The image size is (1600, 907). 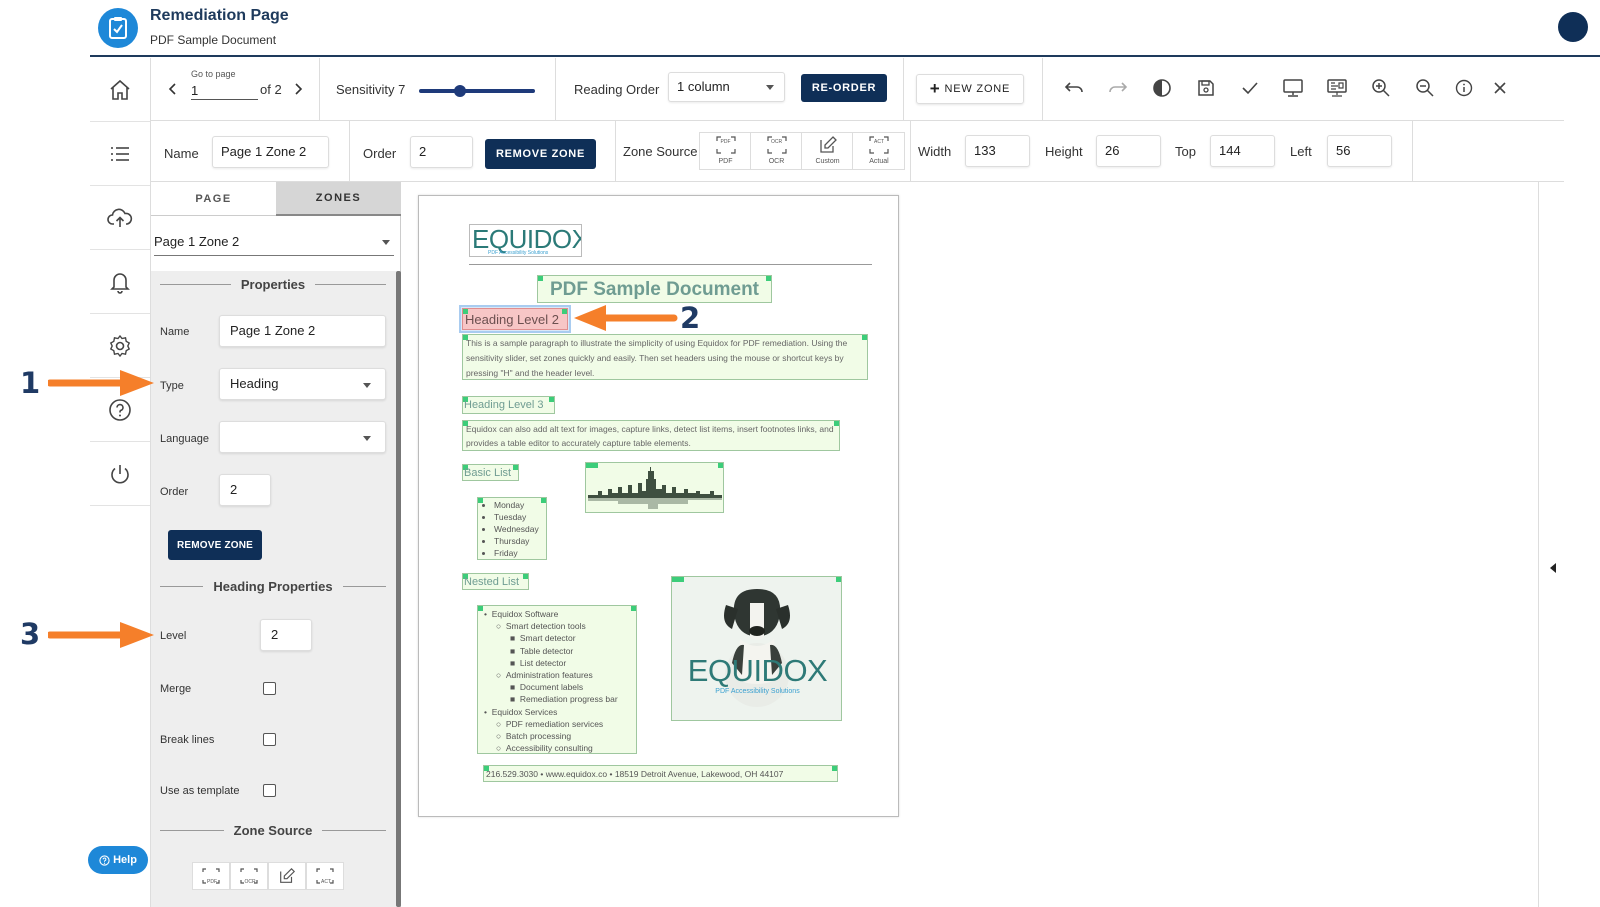 What do you see at coordinates (515, 319) in the screenshot?
I see `zone-heading-level-2: Heading Level 2` at bounding box center [515, 319].